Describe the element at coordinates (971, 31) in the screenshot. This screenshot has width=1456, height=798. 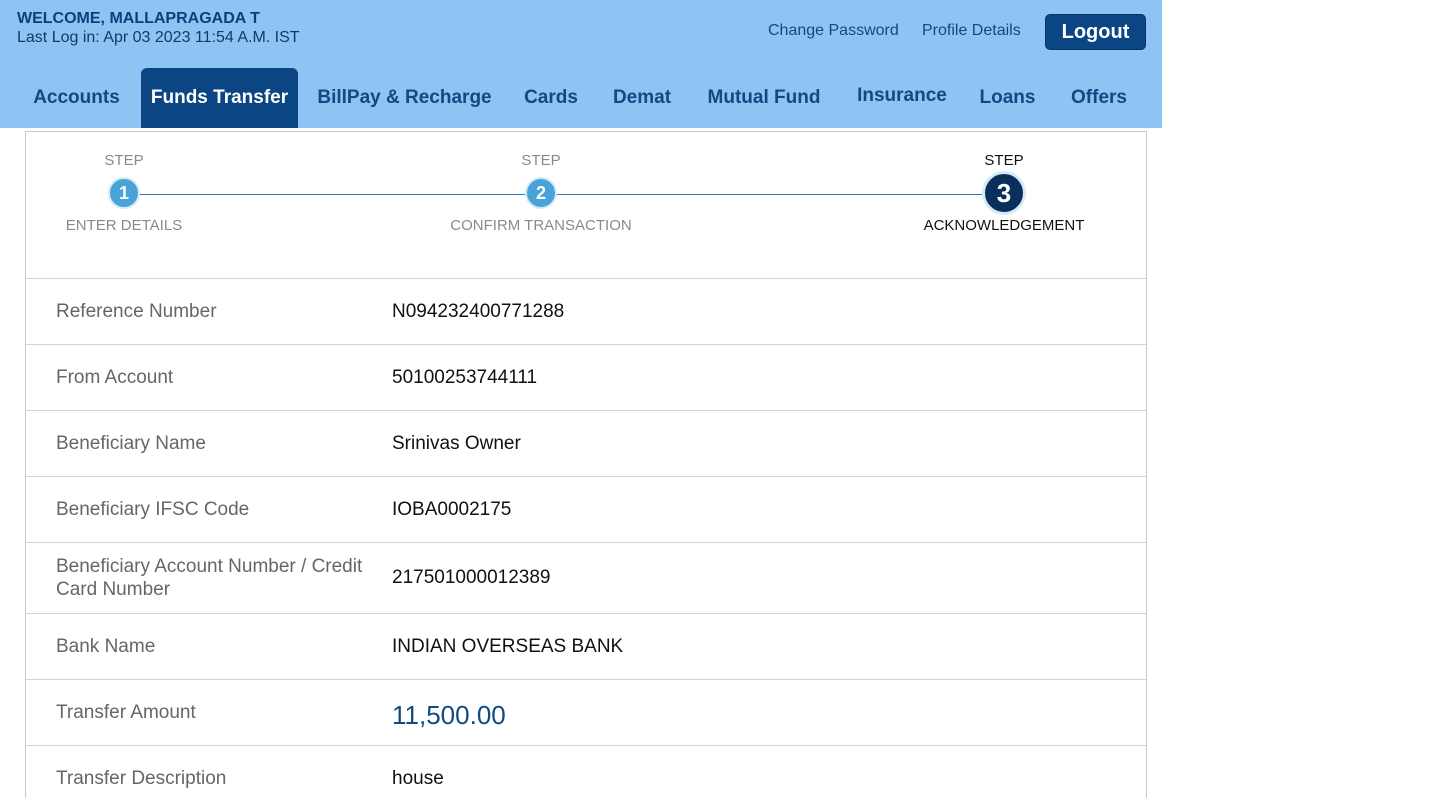
I see `profile-details-link: Profile Details` at that location.